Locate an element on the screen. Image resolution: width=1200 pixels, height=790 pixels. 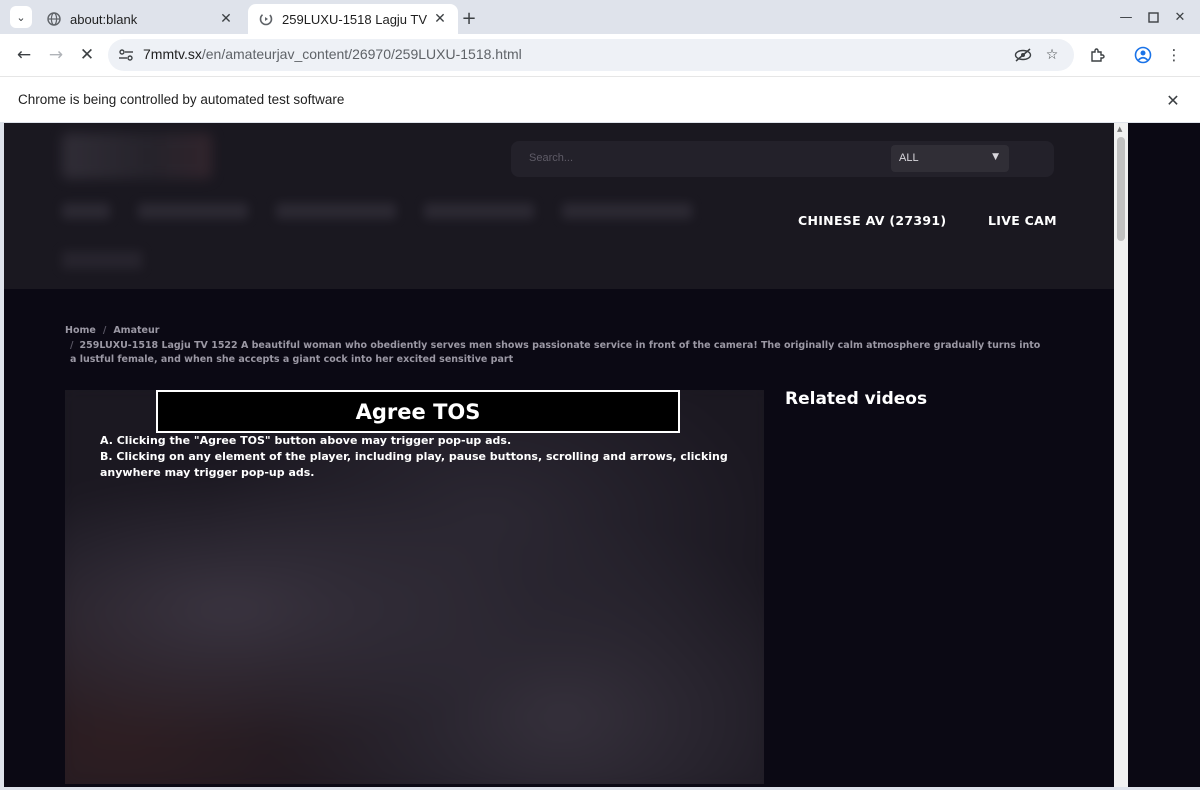
arrow-left-icon: ← is located at coordinates (24, 55).